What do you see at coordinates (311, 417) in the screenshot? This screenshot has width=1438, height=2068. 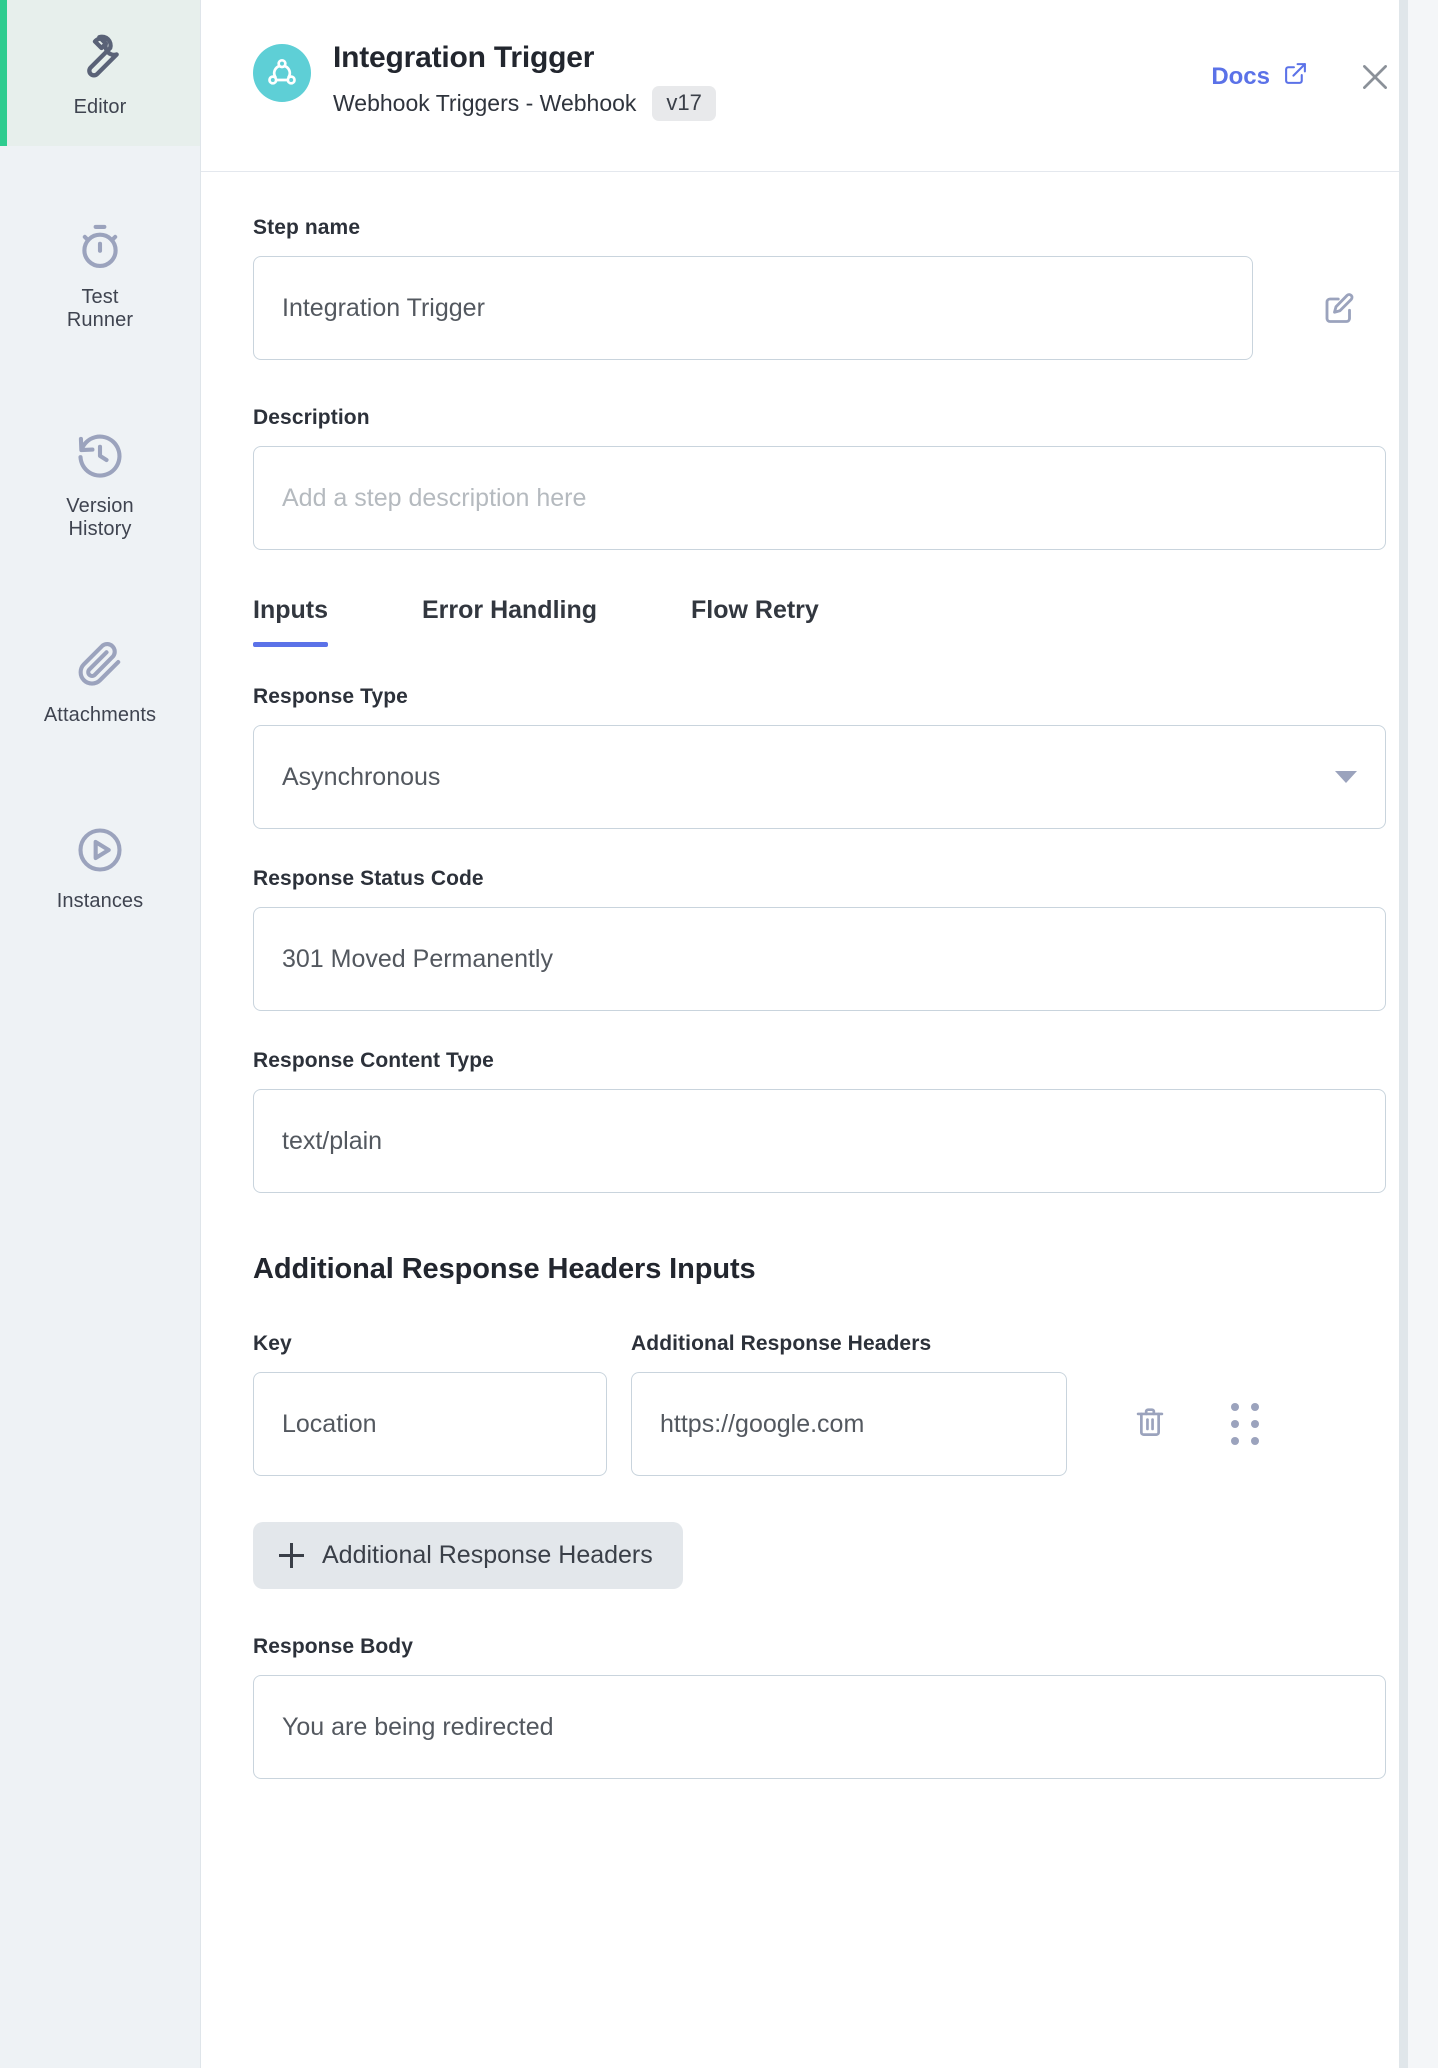 I see `description-label: Description` at bounding box center [311, 417].